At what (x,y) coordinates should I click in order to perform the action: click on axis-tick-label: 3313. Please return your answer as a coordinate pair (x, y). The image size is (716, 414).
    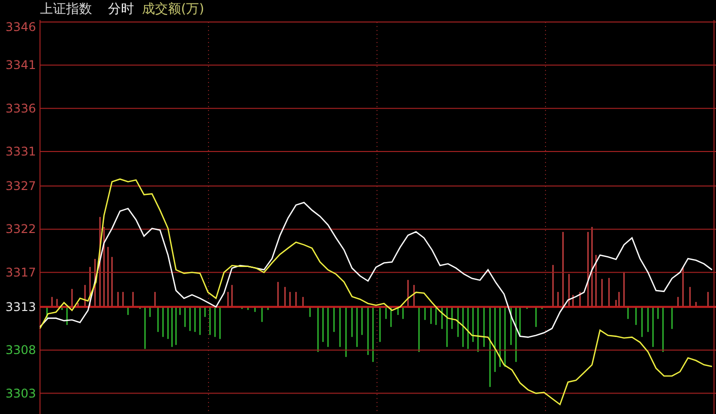
    Looking at the image, I should click on (20, 307).